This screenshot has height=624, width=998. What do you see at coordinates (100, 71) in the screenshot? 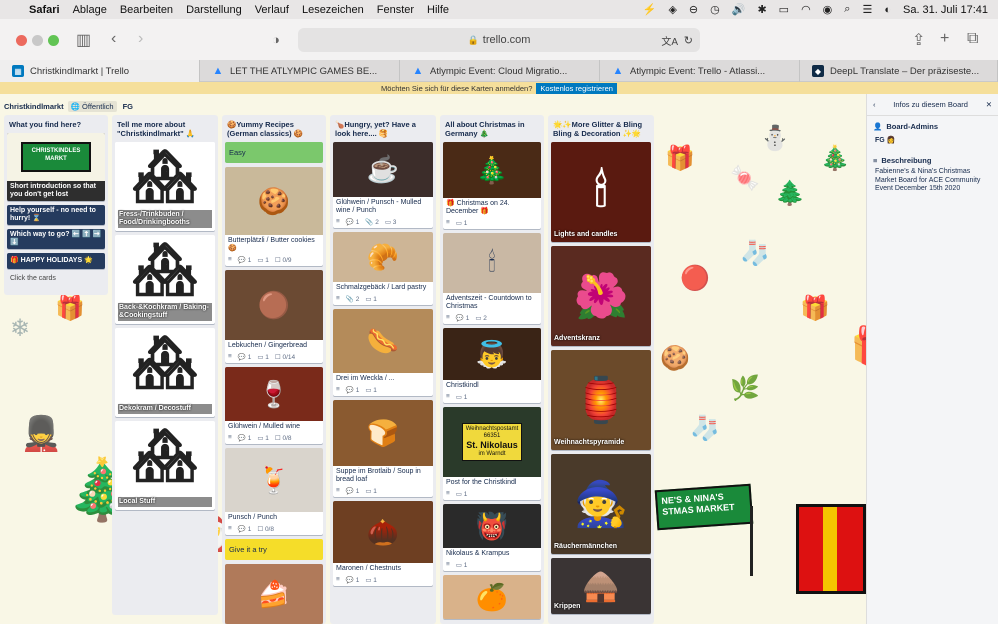
I see `tab-christkindlmarkt: ▦ Christkindlmarkt | Trello` at bounding box center [100, 71].